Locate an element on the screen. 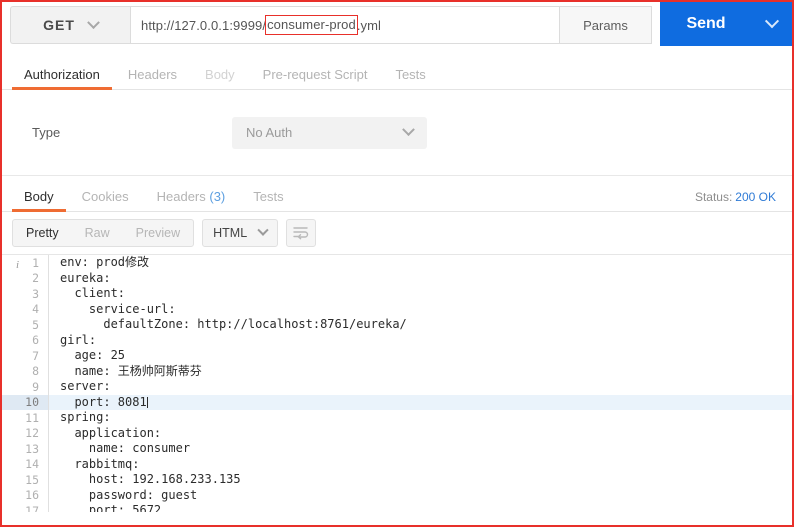 This screenshot has height=527, width=794. send-options-button is located at coordinates (772, 24).